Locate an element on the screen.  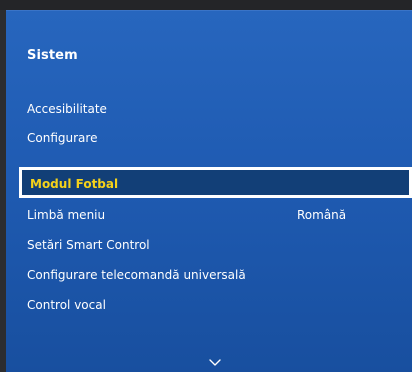
menu-item-label: Configurare is located at coordinates (62, 138).